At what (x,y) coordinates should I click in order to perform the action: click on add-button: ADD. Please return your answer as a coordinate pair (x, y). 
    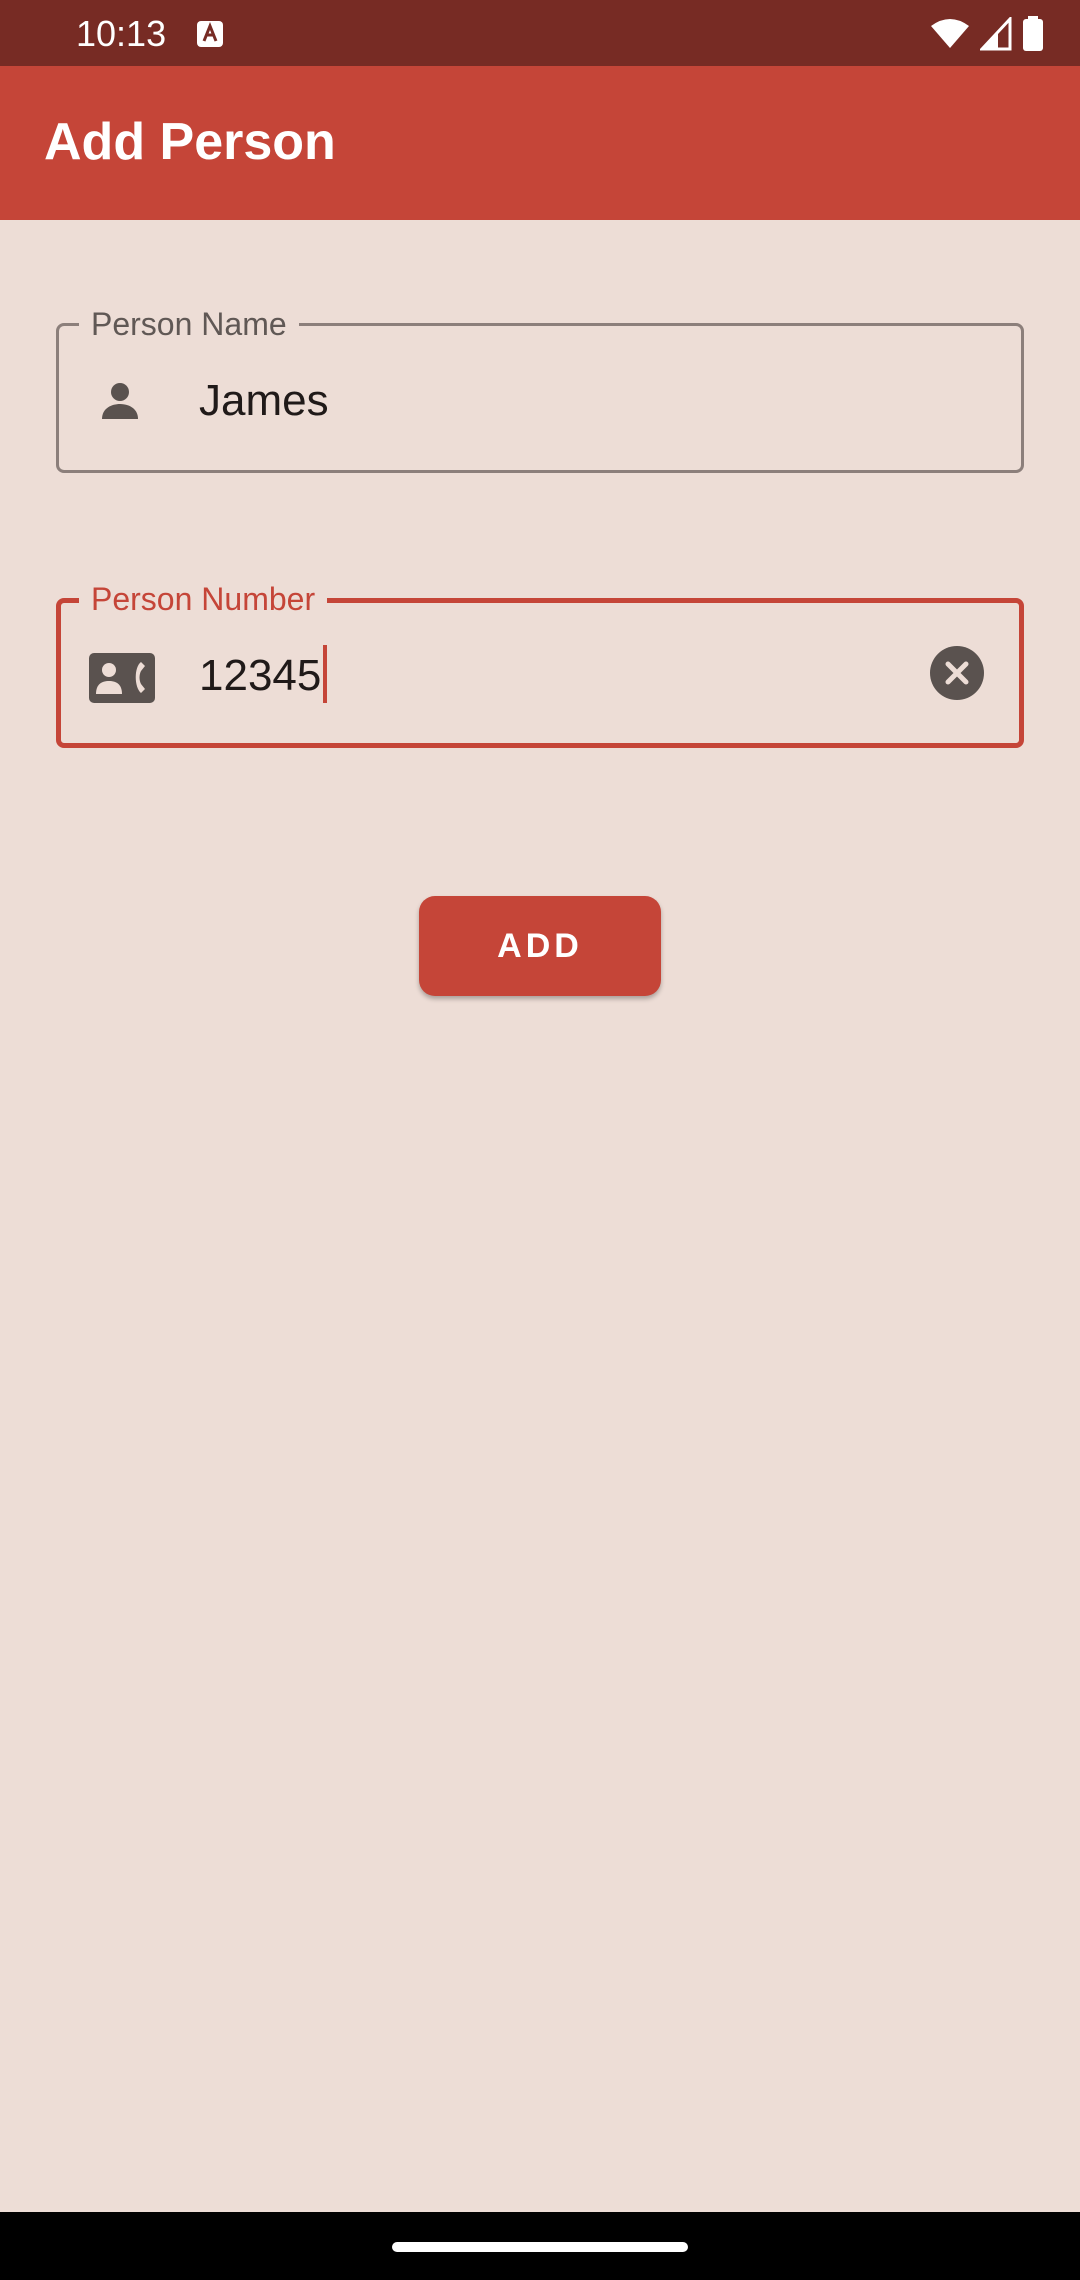
    Looking at the image, I should click on (540, 946).